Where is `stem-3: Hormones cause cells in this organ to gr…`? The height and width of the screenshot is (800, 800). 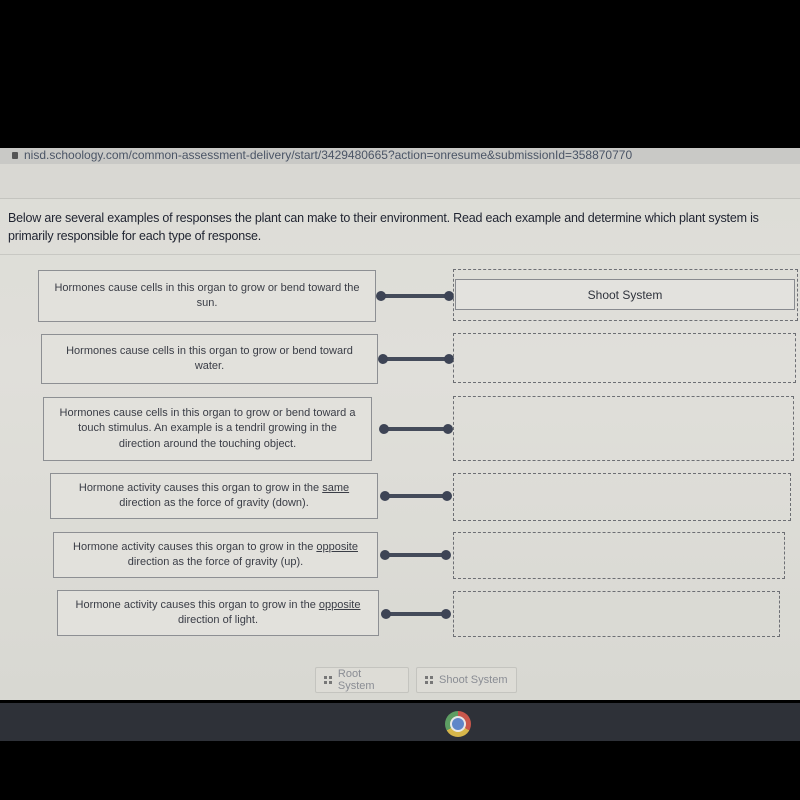
stem-3: Hormones cause cells in this organ to gr… is located at coordinates (207, 429).